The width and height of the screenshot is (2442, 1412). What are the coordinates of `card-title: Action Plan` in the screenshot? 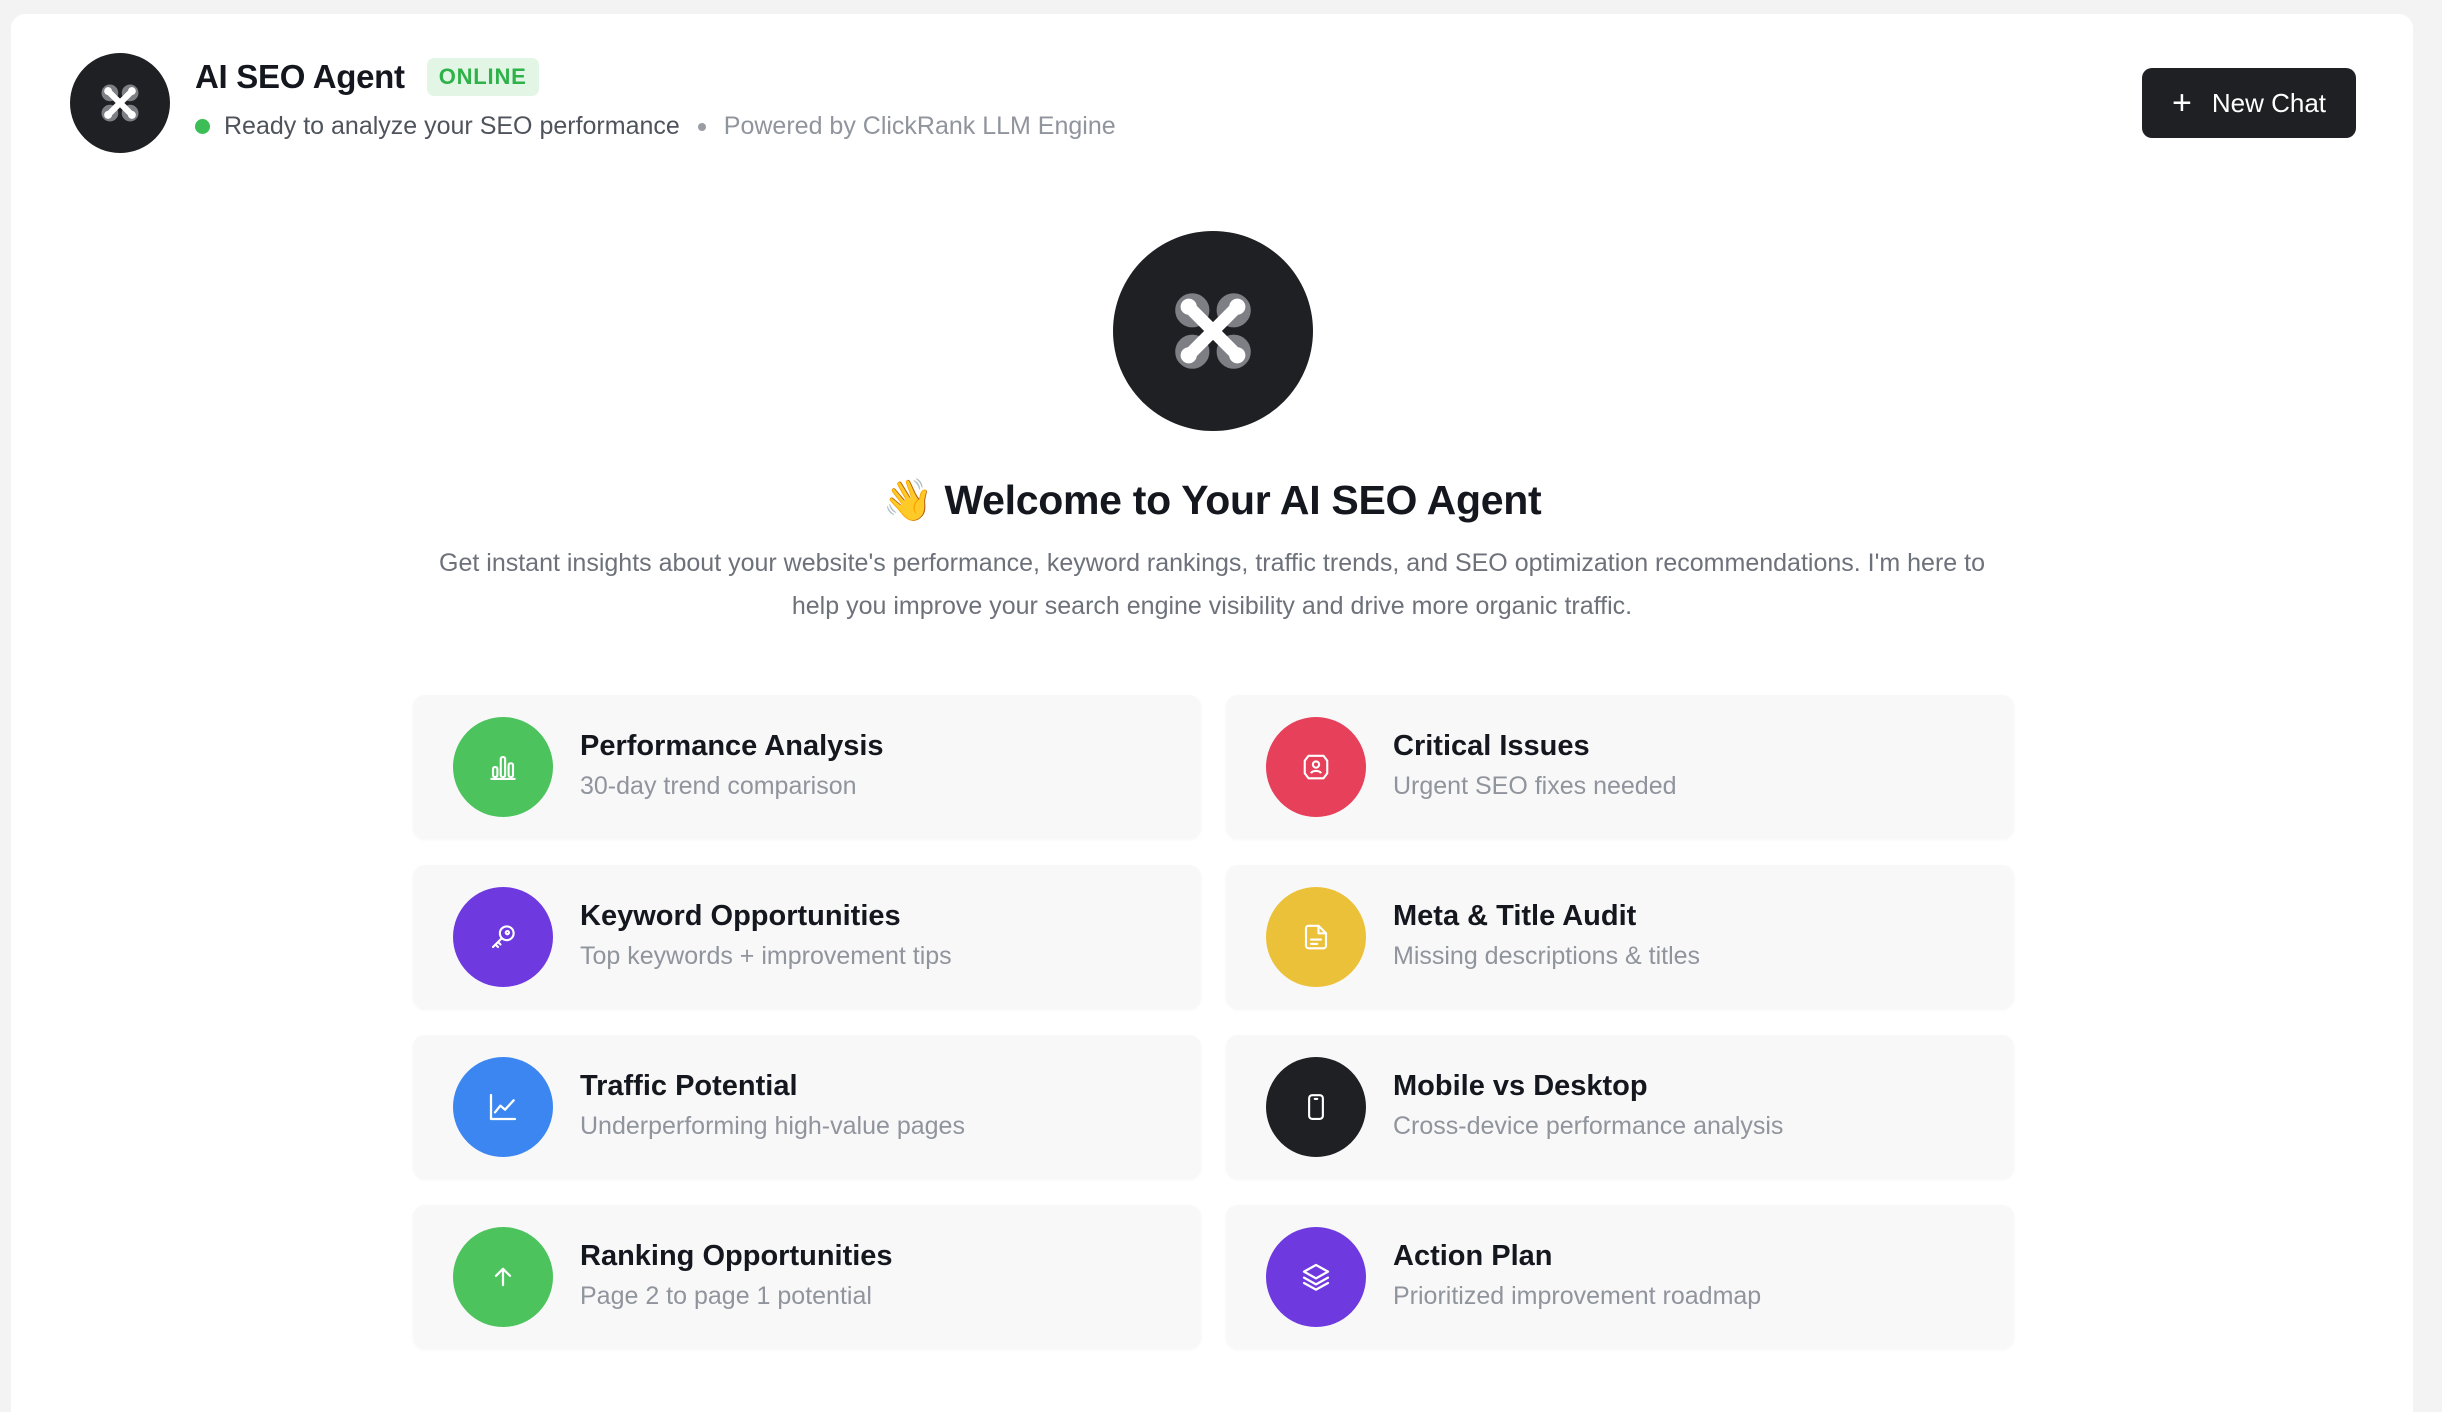 It's located at (1473, 1256).